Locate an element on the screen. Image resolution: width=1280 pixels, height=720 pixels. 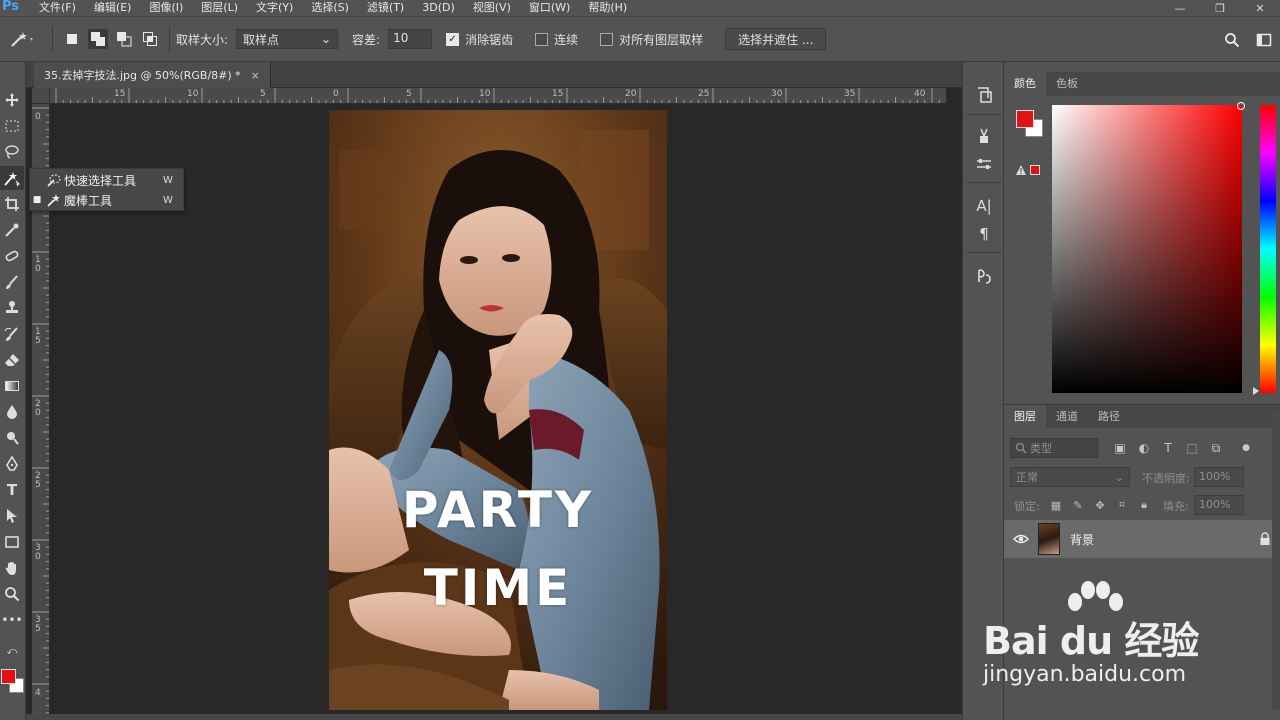
menu-select: 选择(S) is located at coordinates (330, 8).